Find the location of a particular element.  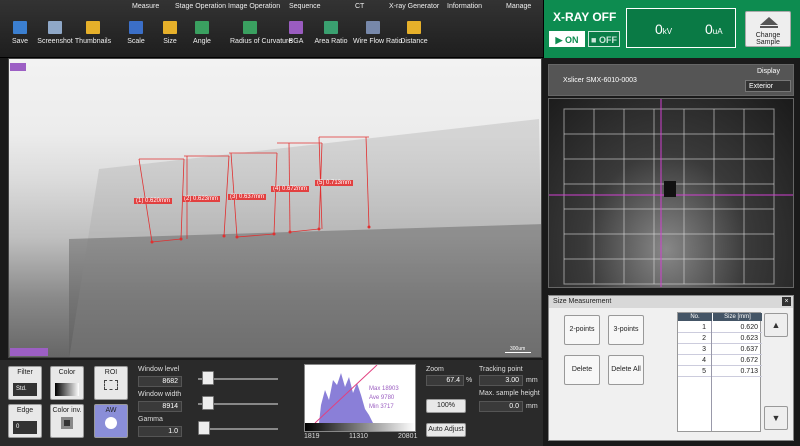

menu-xray-generator: X-ray Generator is located at coordinates (414, 6).